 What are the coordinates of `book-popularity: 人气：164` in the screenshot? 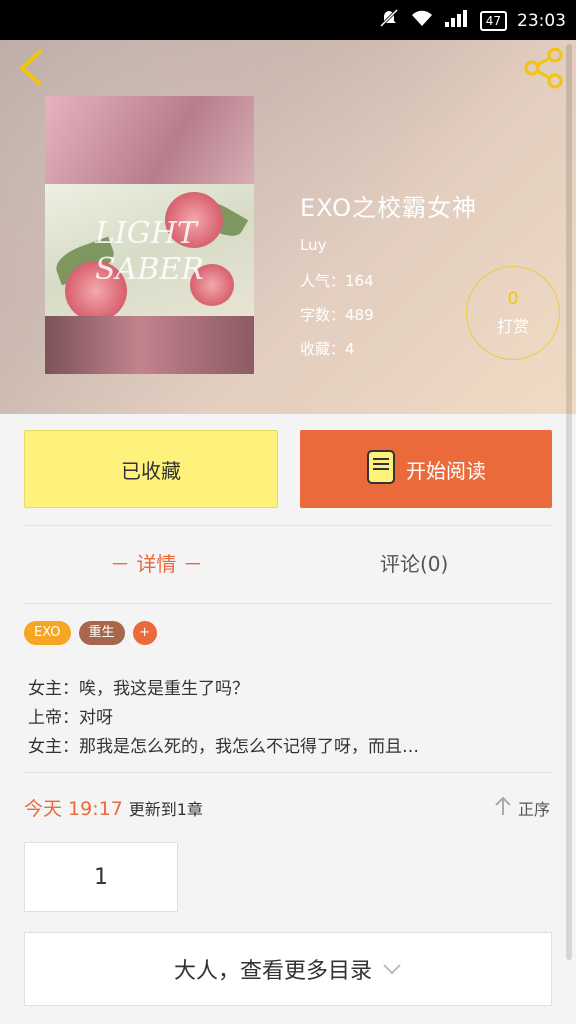 It's located at (337, 281).